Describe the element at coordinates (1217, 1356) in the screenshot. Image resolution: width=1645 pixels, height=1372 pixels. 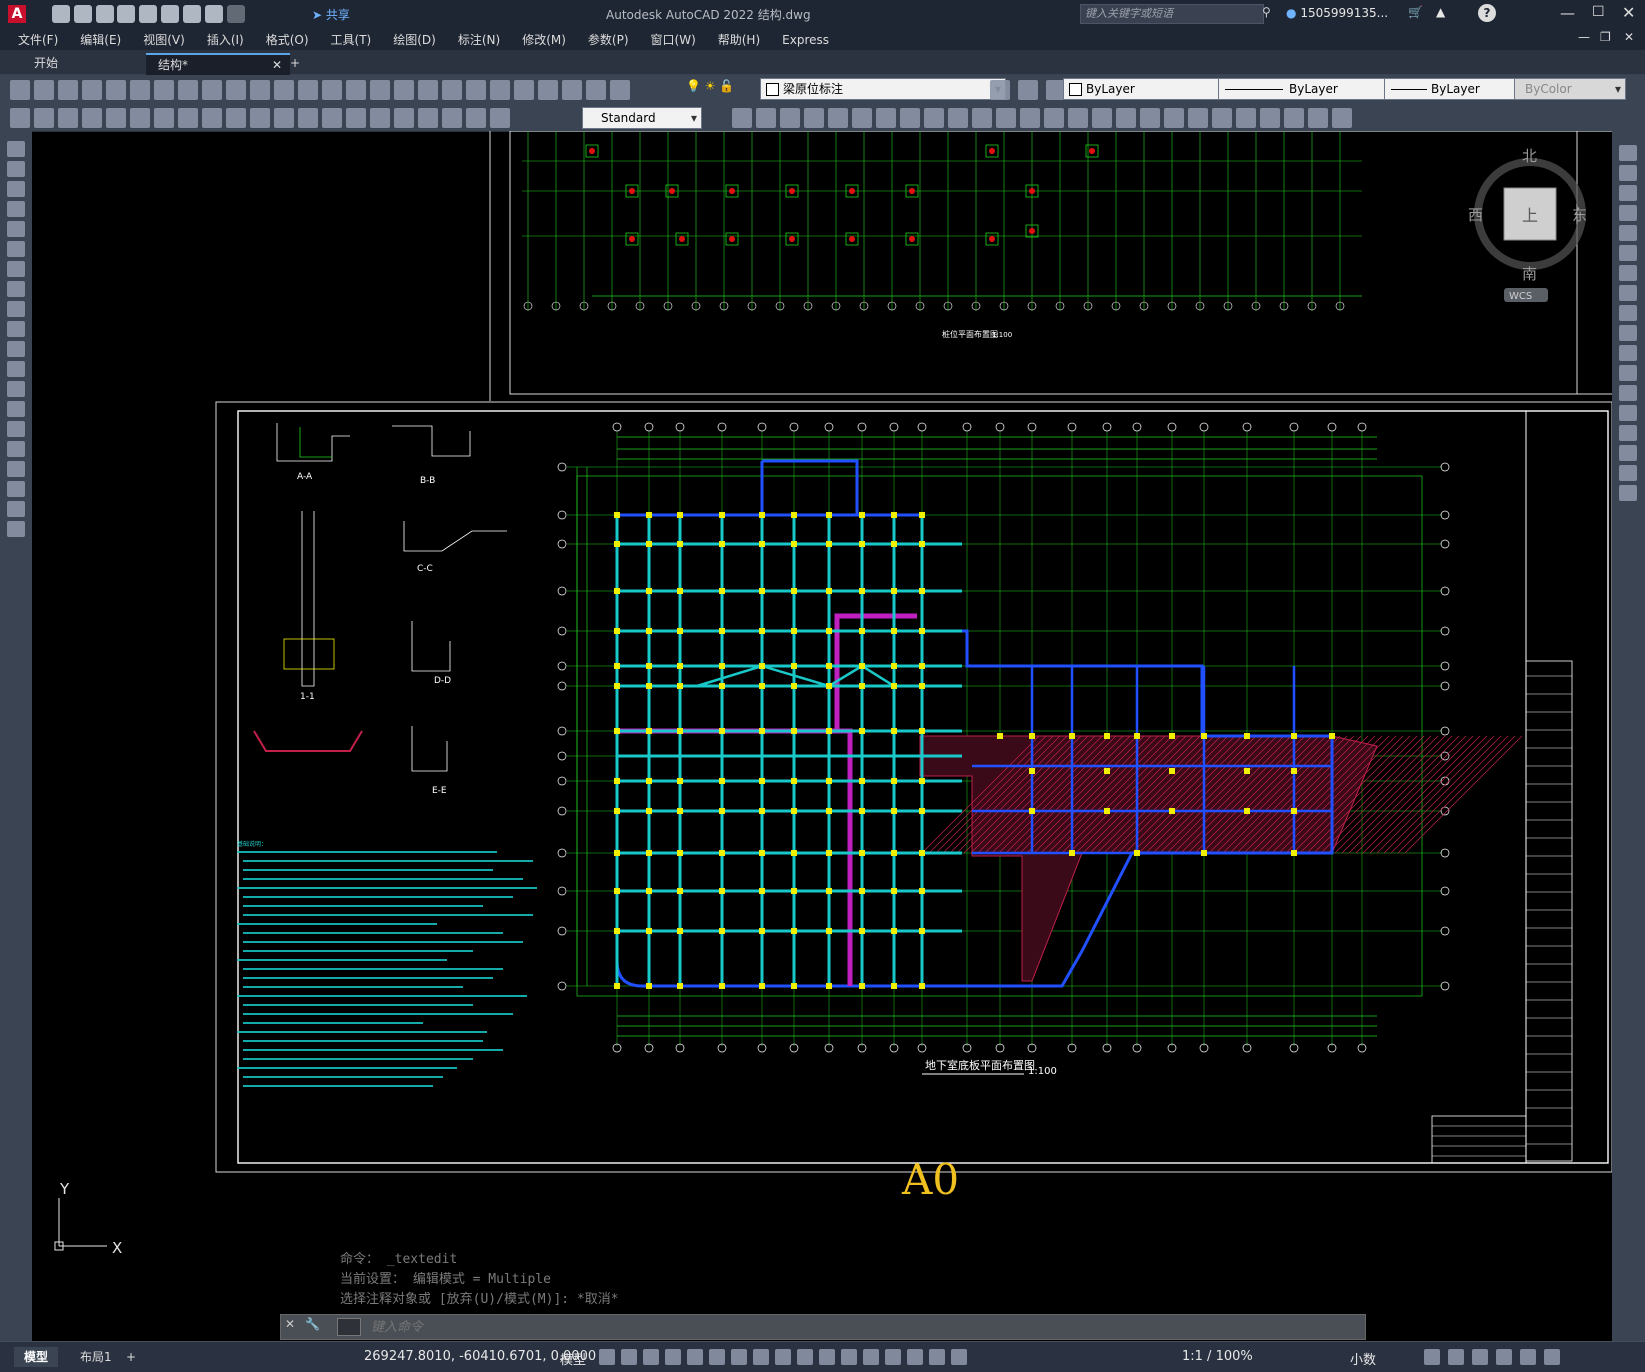
I see `annotation-scale: 1:1 / 100%` at that location.